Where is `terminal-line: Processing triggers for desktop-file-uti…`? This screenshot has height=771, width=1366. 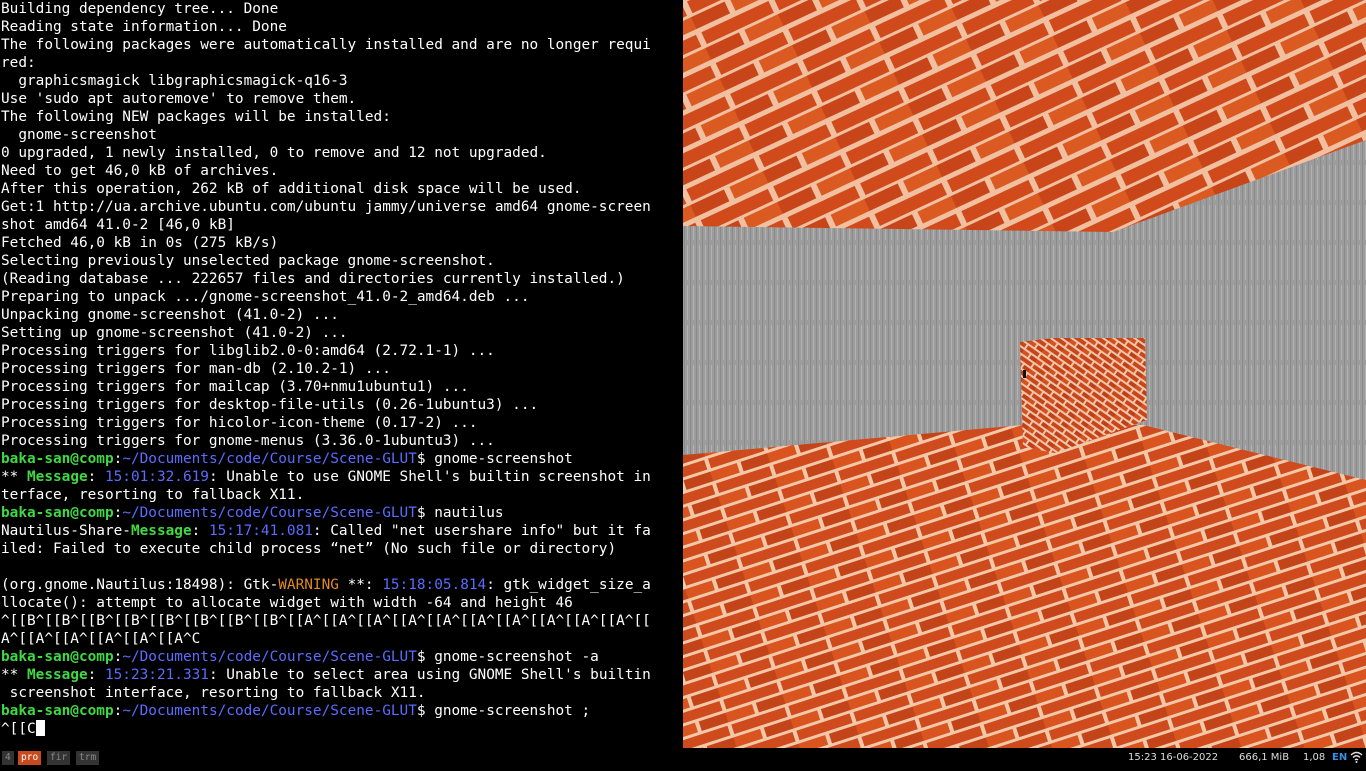
terminal-line: Processing triggers for desktop-file-uti… is located at coordinates (341, 405).